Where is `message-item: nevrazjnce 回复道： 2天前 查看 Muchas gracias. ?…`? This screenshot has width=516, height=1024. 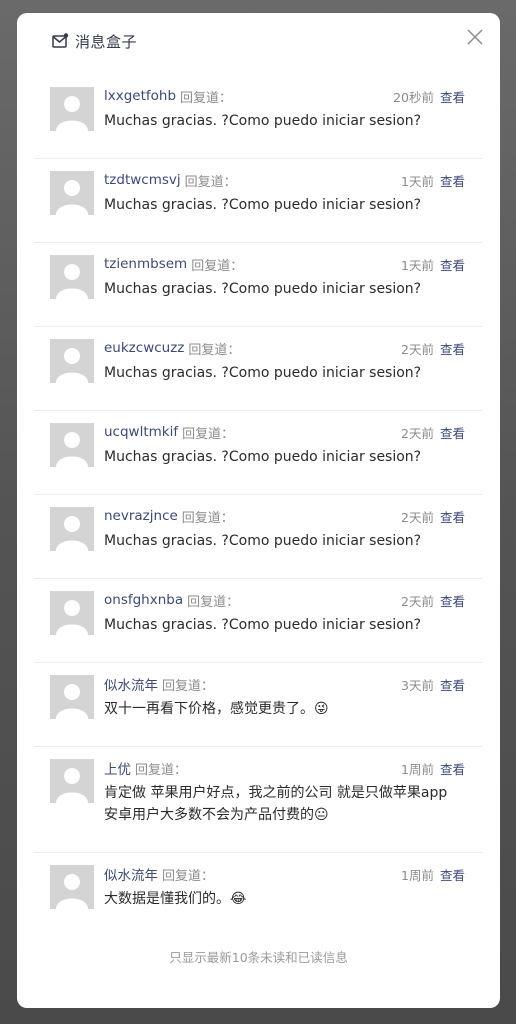 message-item: nevrazjnce 回复道： 2天前 查看 Muchas gracias. ?… is located at coordinates (258, 537).